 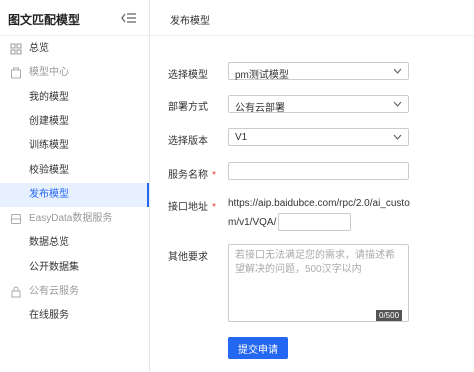 What do you see at coordinates (318, 71) in the screenshot?
I see `model-select: pm测试模型` at bounding box center [318, 71].